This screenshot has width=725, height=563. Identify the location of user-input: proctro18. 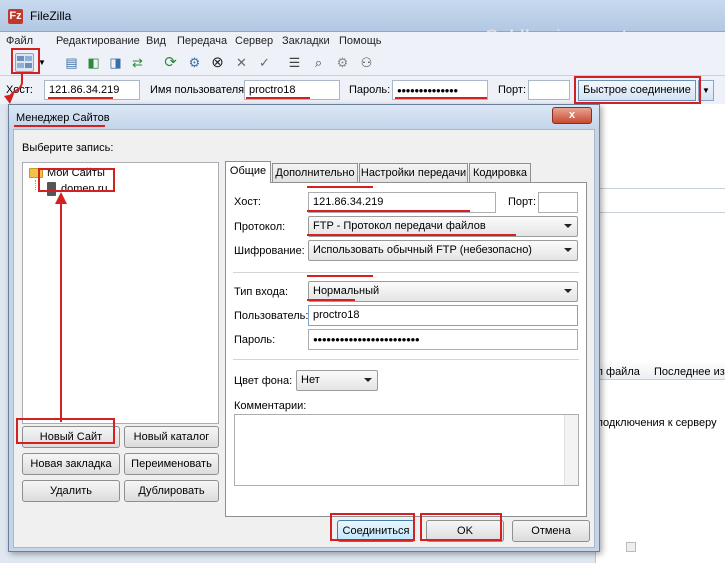
(443, 315).